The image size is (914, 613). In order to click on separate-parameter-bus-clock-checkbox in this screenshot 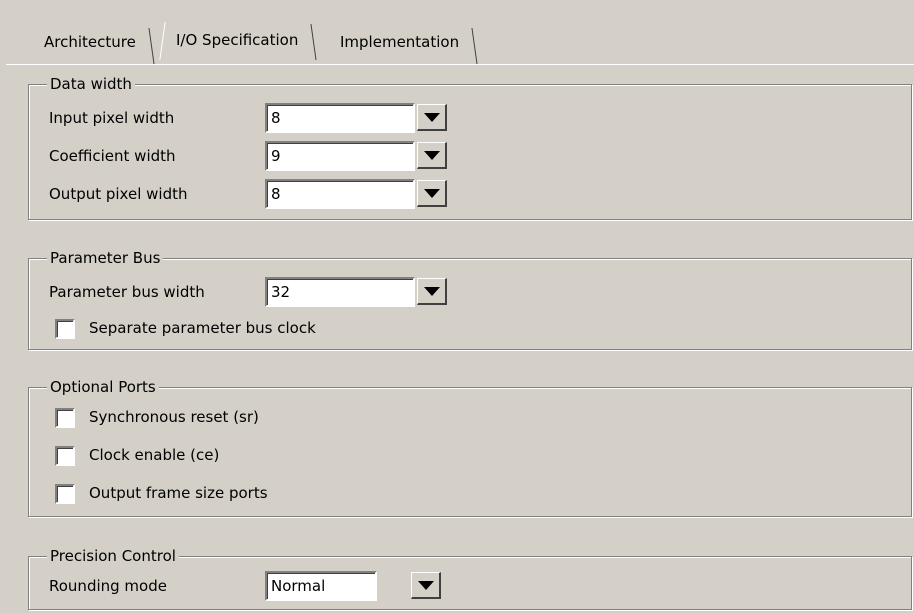, I will do `click(65, 329)`.